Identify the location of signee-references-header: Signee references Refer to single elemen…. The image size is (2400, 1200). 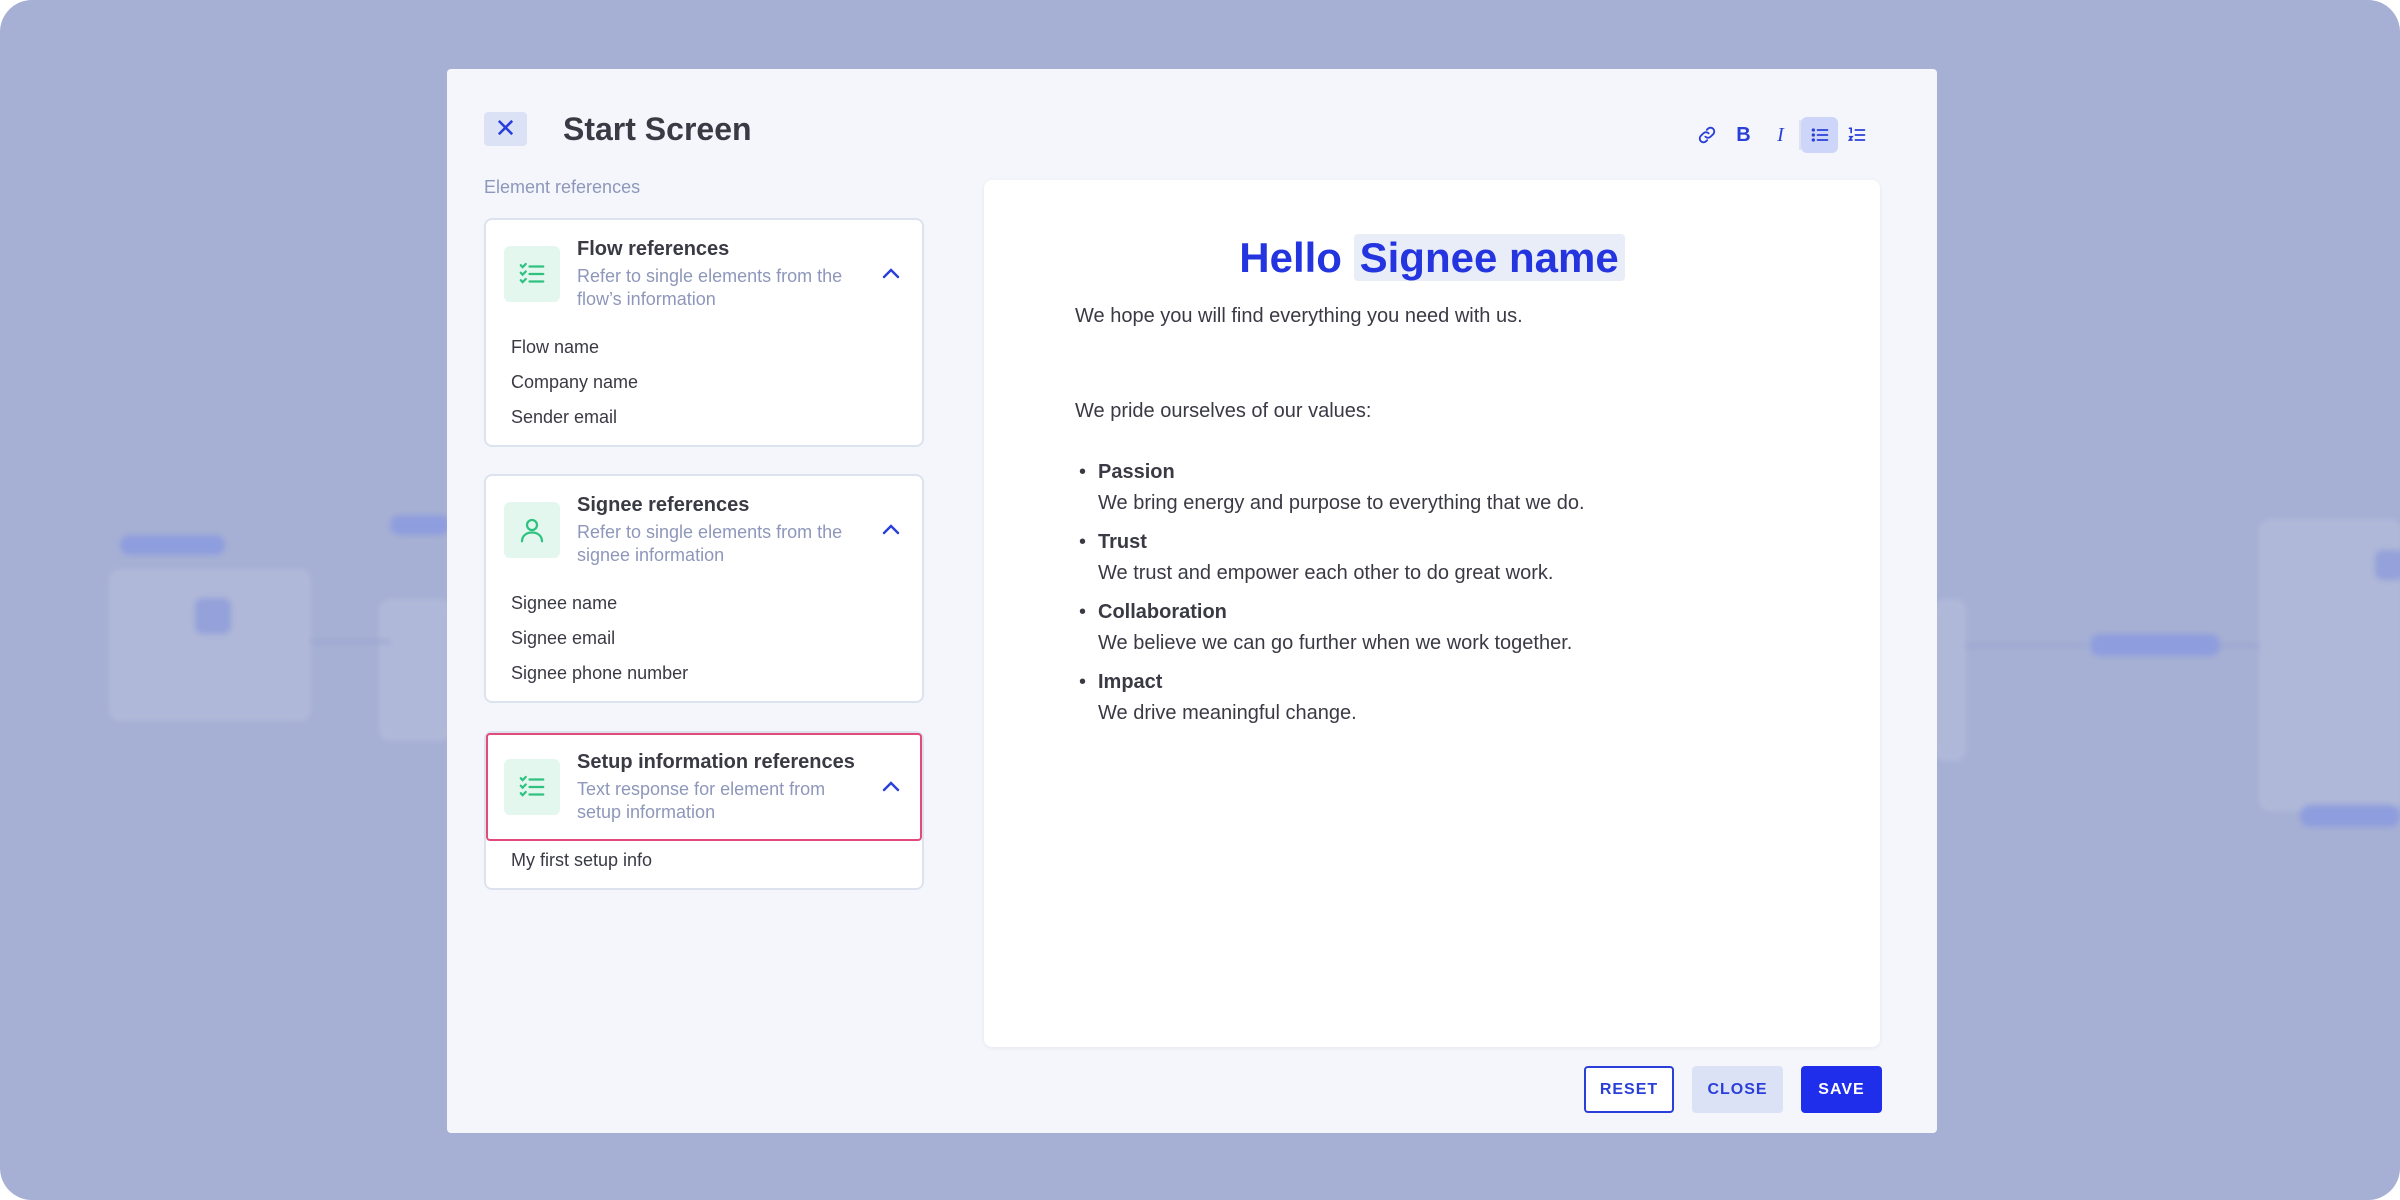
(704, 530).